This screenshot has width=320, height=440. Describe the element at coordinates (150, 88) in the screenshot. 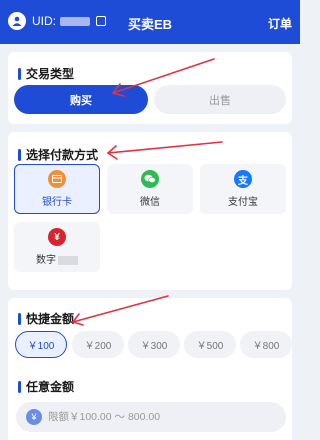

I see `trade-type-card: 交易类型 购买 出售` at that location.